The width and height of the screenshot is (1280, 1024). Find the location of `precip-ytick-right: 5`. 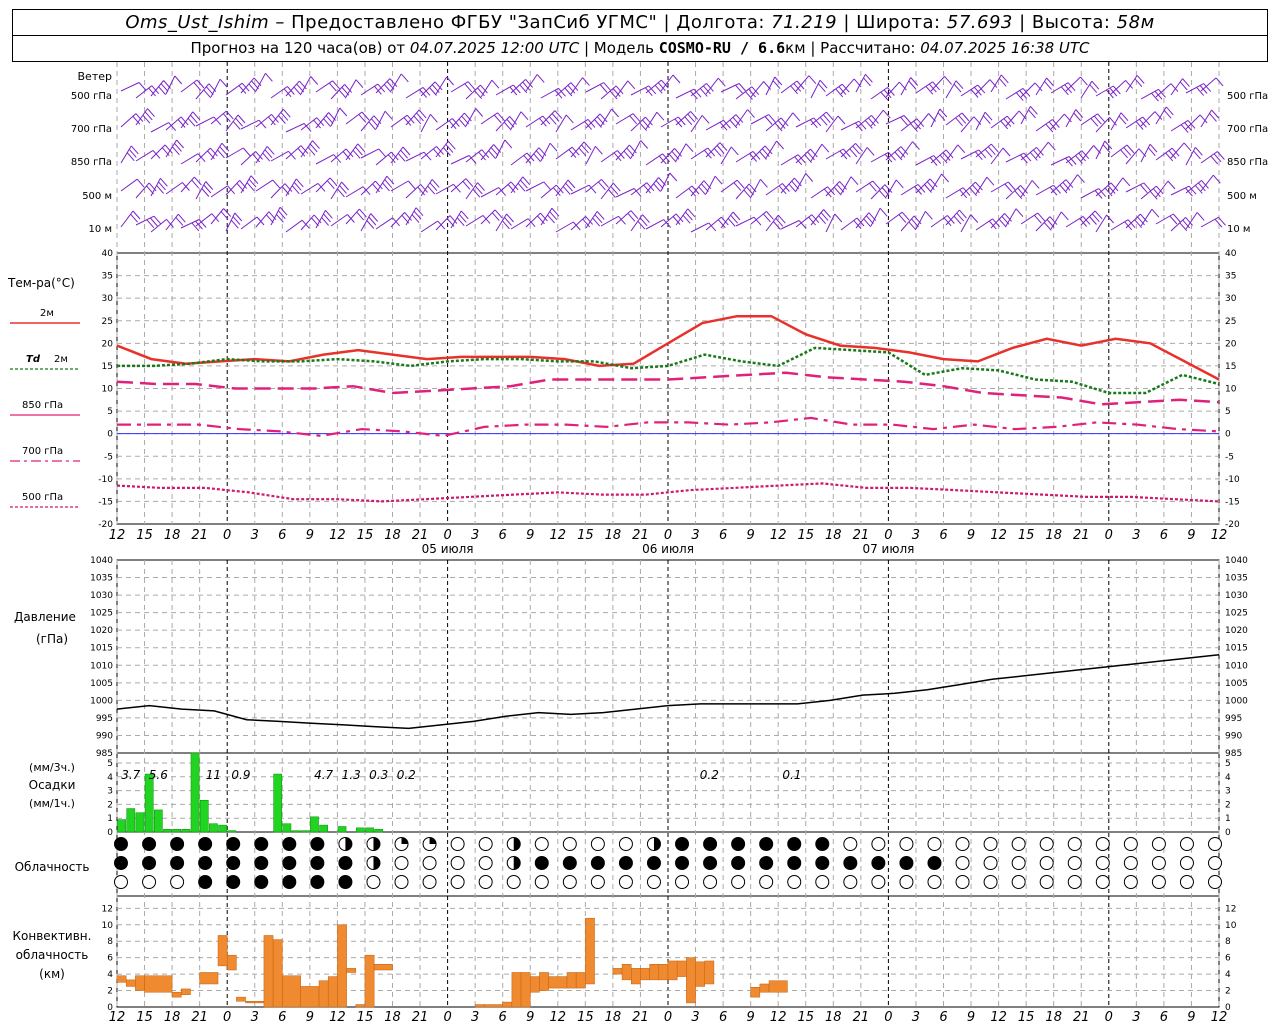

precip-ytick-right: 5 is located at coordinates (1228, 764).